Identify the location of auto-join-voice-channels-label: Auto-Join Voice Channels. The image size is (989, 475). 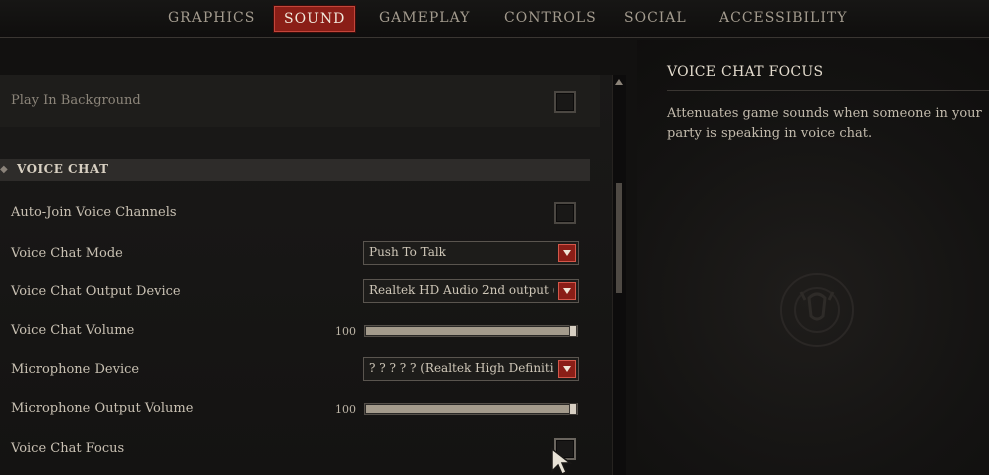
(94, 212).